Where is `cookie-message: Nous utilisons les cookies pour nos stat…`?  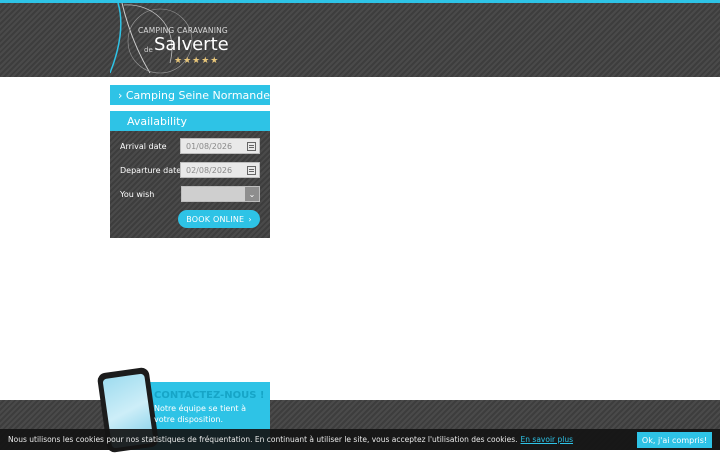
cookie-message: Nous utilisons les cookies pour nos stat… is located at coordinates (263, 439).